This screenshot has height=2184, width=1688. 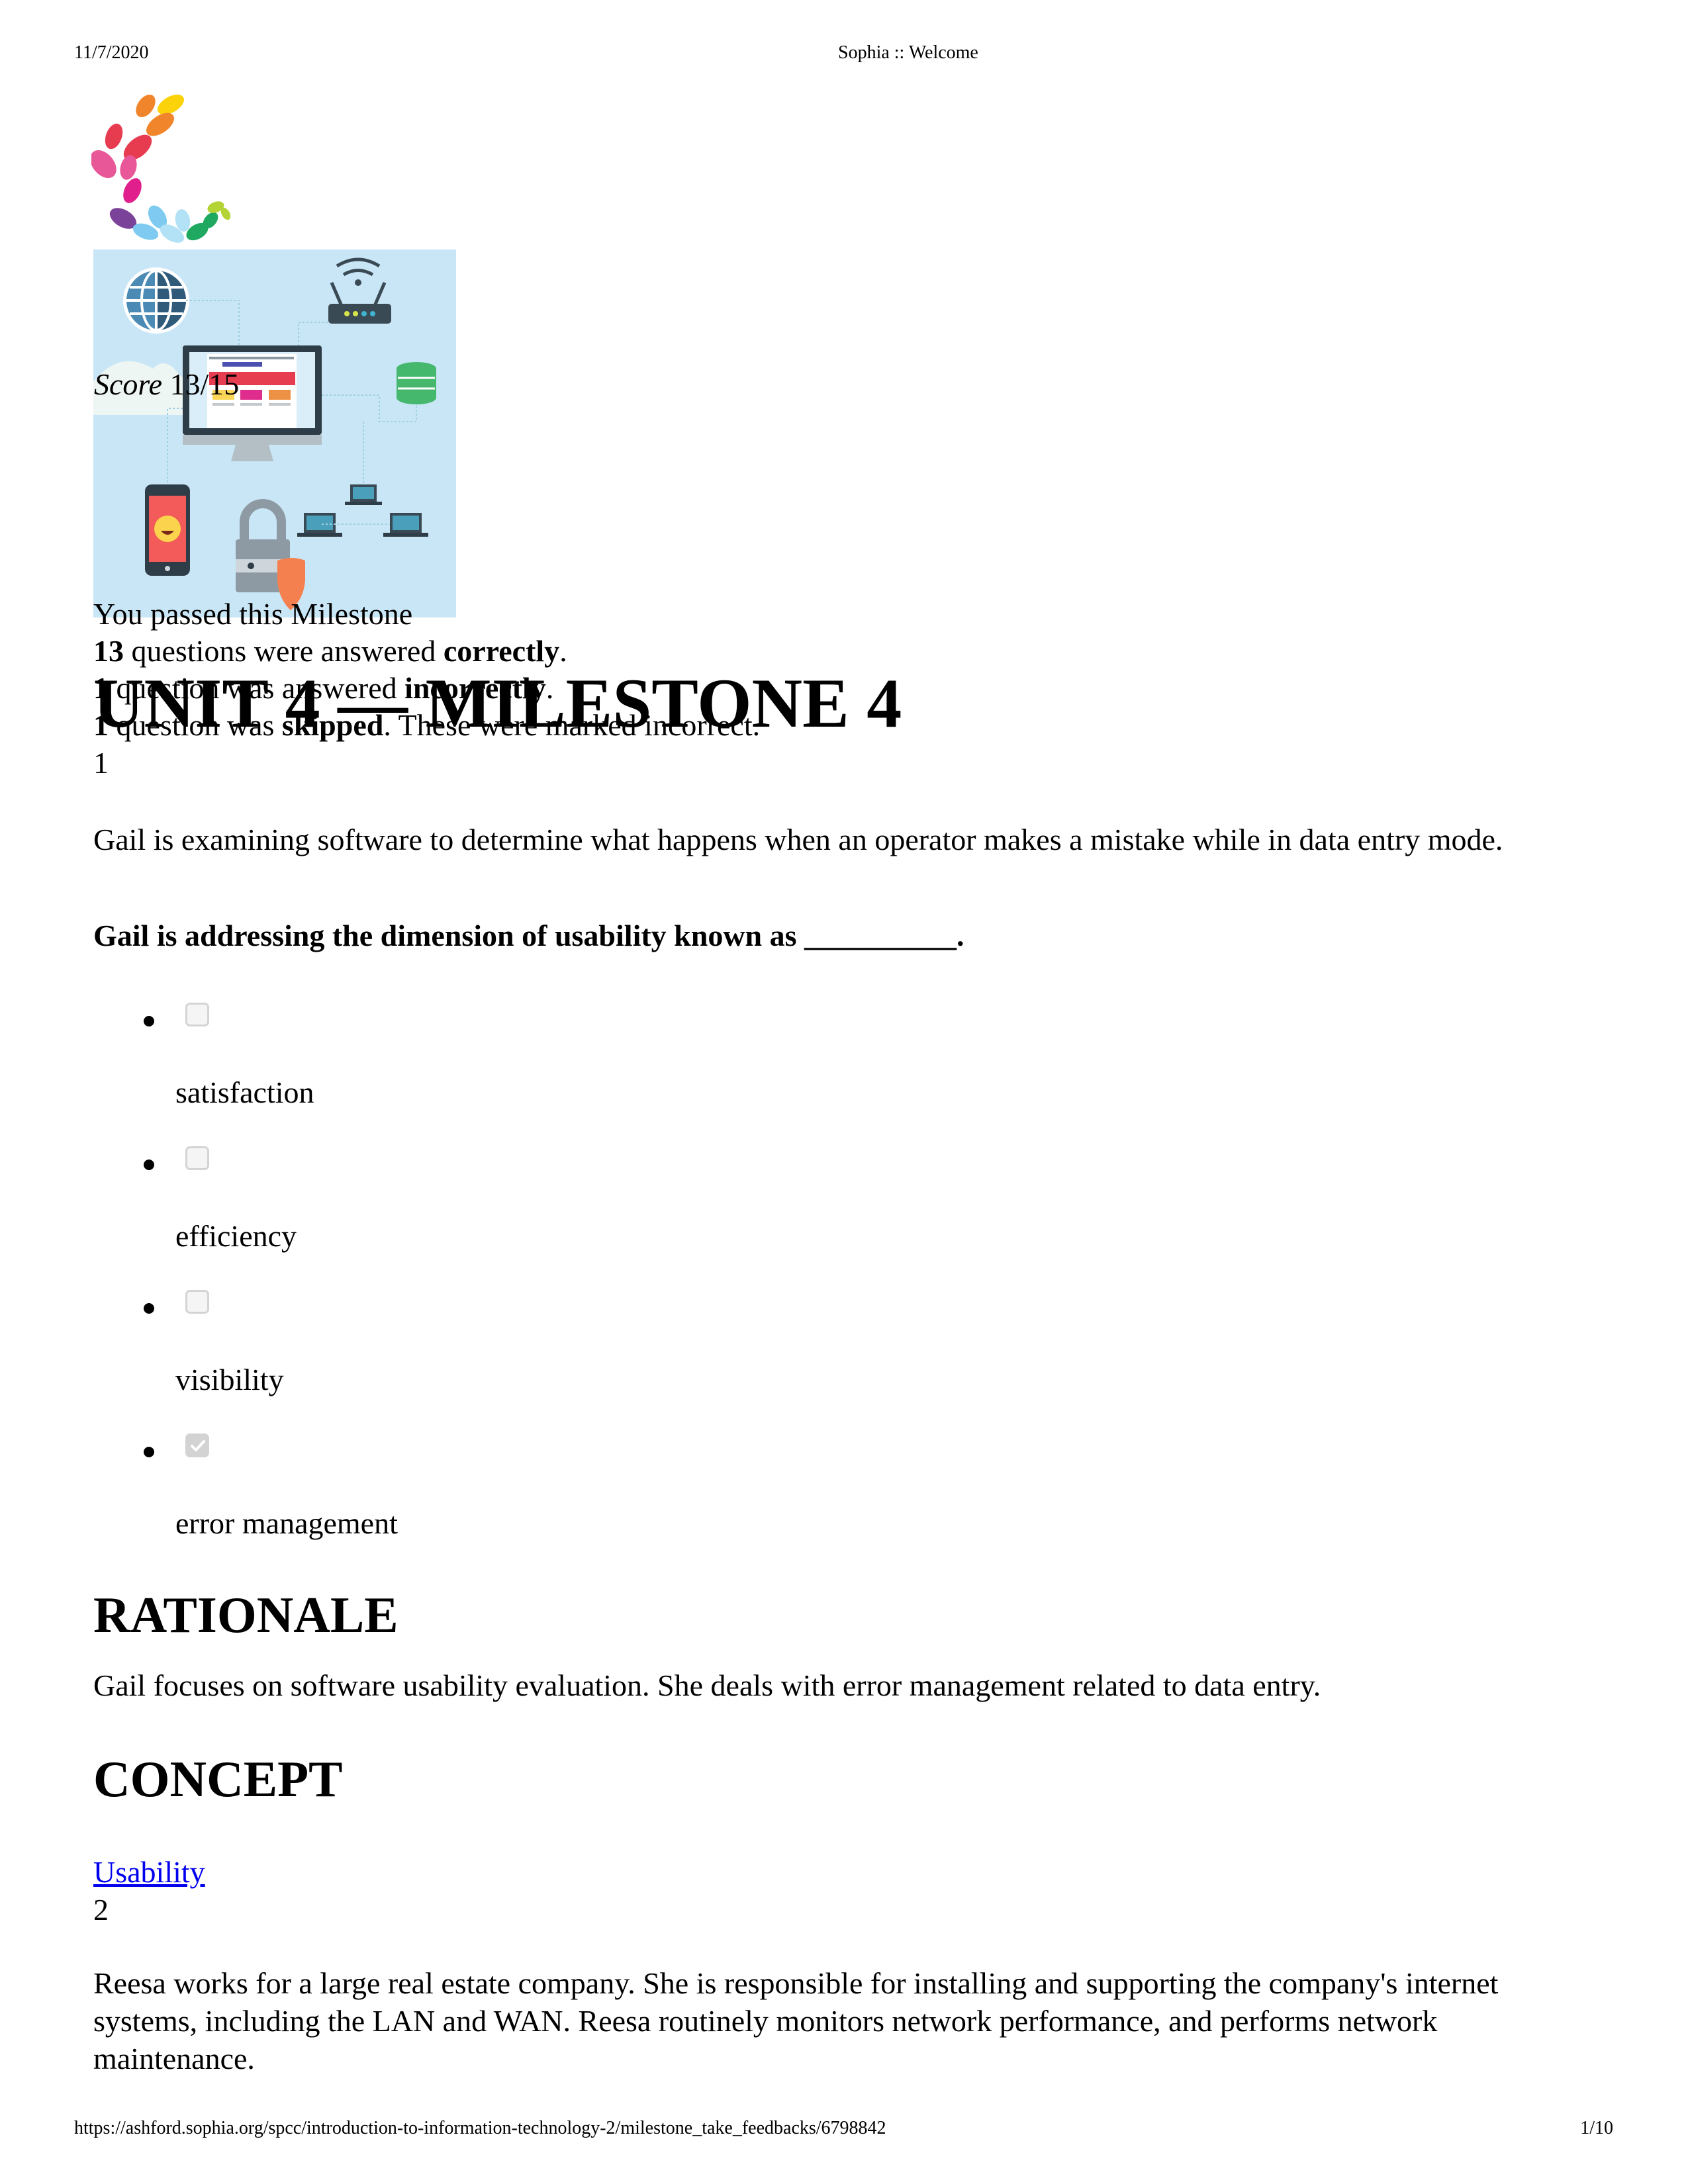 I want to click on passed-message: You passed this Milestone, so click(x=253, y=614).